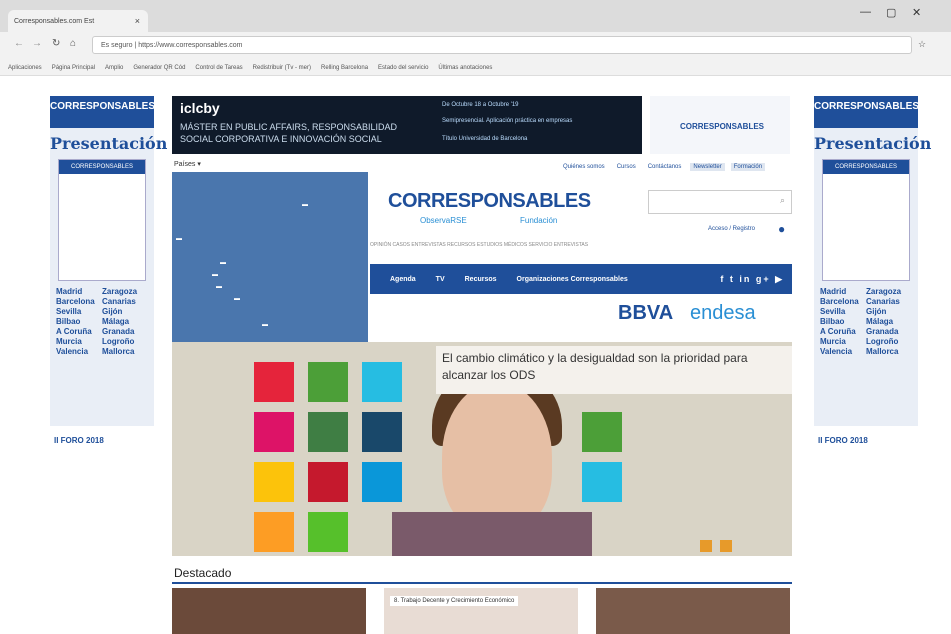 The width and height of the screenshot is (951, 634). I want to click on countries-map: ▬ ▬ ▬ ▬ ▬ ▬ ▬, so click(270, 257).